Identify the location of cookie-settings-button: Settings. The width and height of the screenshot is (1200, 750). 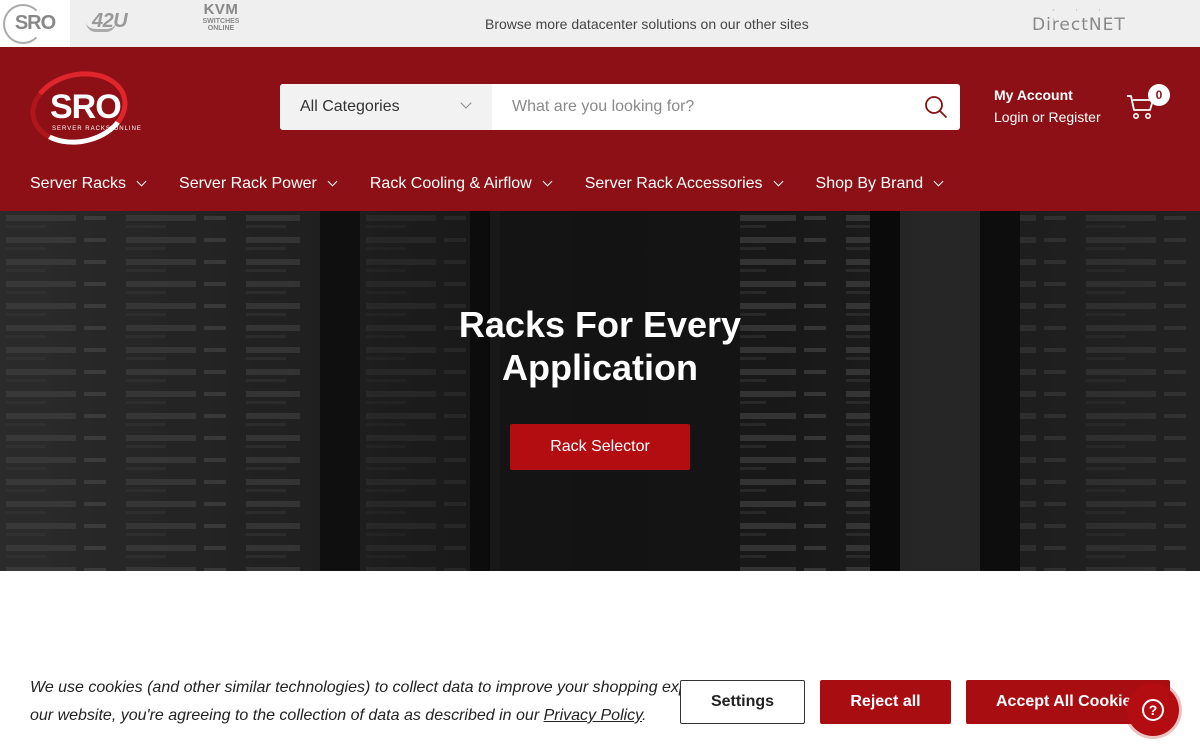
(742, 702).